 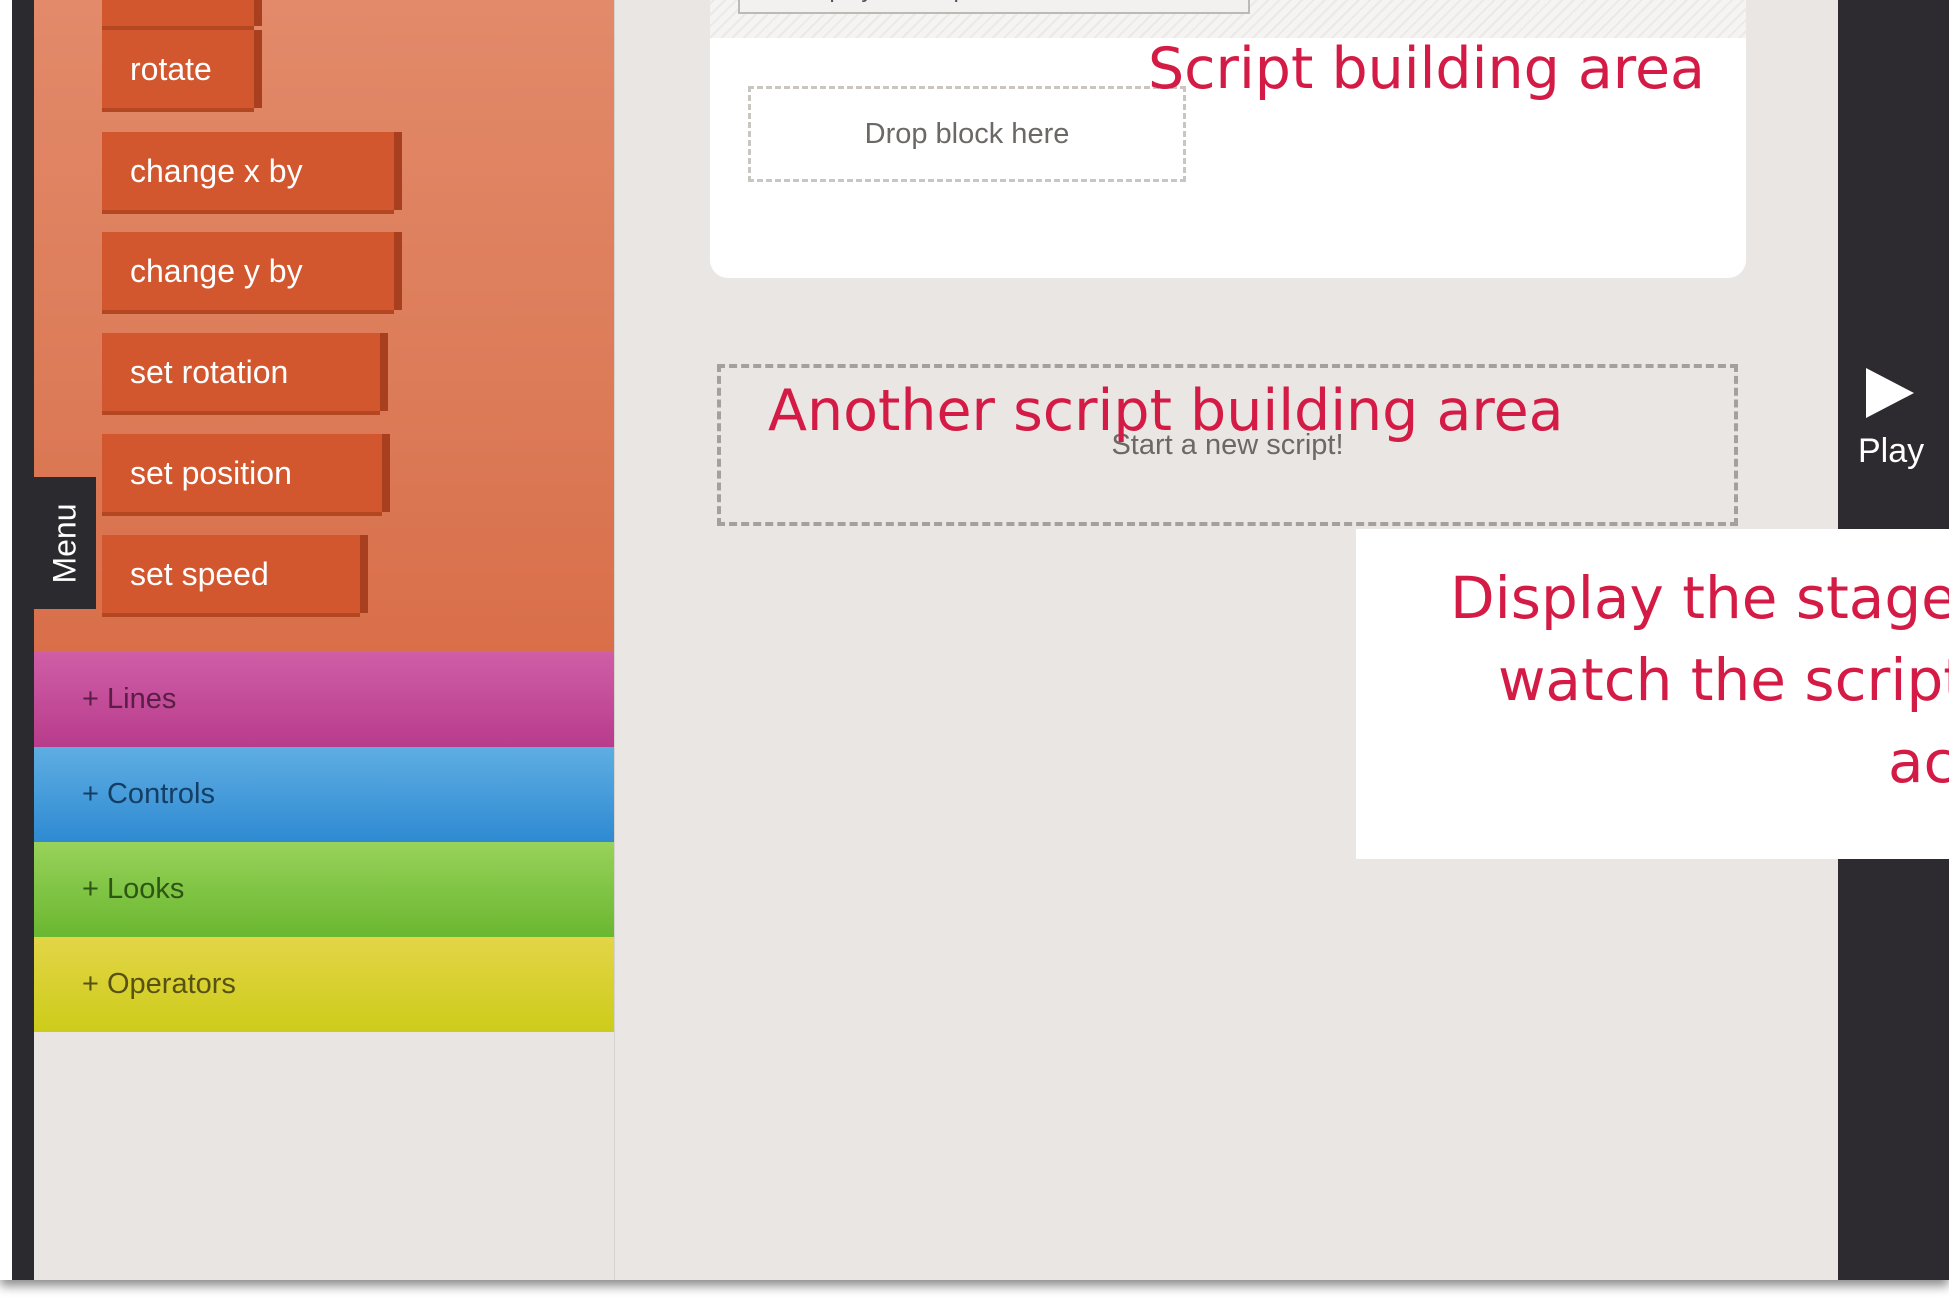 I want to click on block-set-rotation: set rotation, so click(x=241, y=372).